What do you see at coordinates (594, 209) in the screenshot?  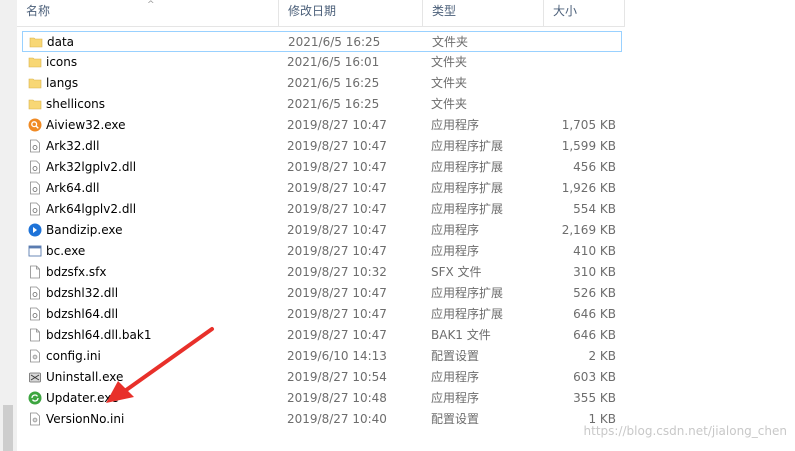 I see `file-size: 554 KB` at bounding box center [594, 209].